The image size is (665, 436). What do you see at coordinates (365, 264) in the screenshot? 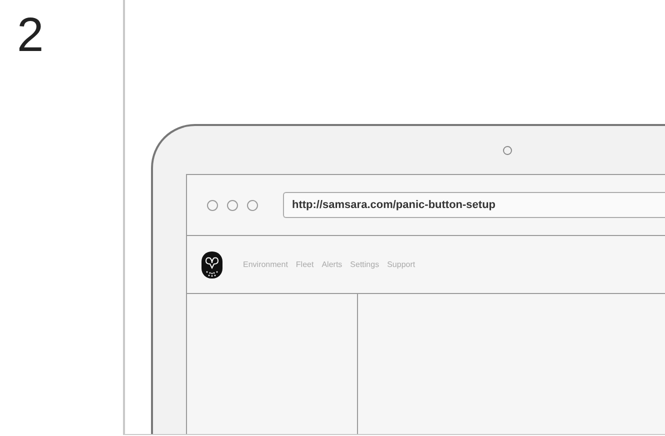
I see `nav-link: Settings` at bounding box center [365, 264].